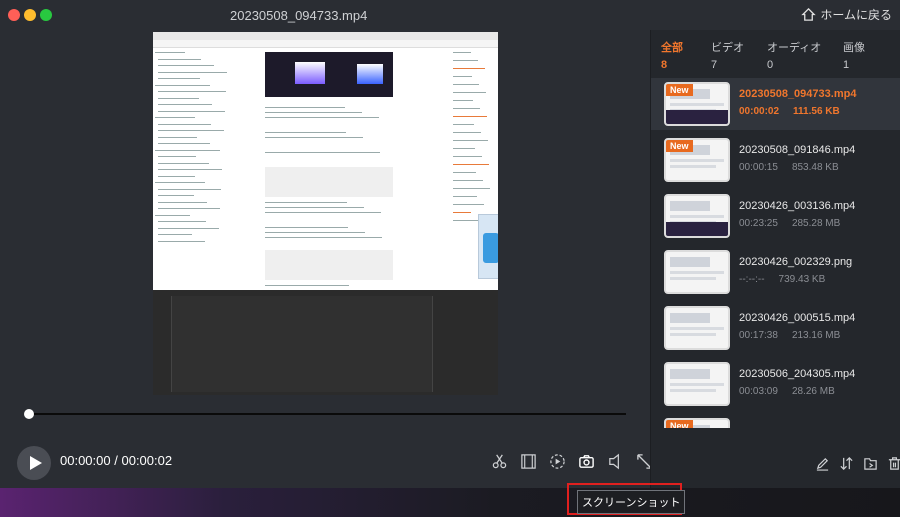 The image size is (900, 517). I want to click on play-icon, so click(35, 463).